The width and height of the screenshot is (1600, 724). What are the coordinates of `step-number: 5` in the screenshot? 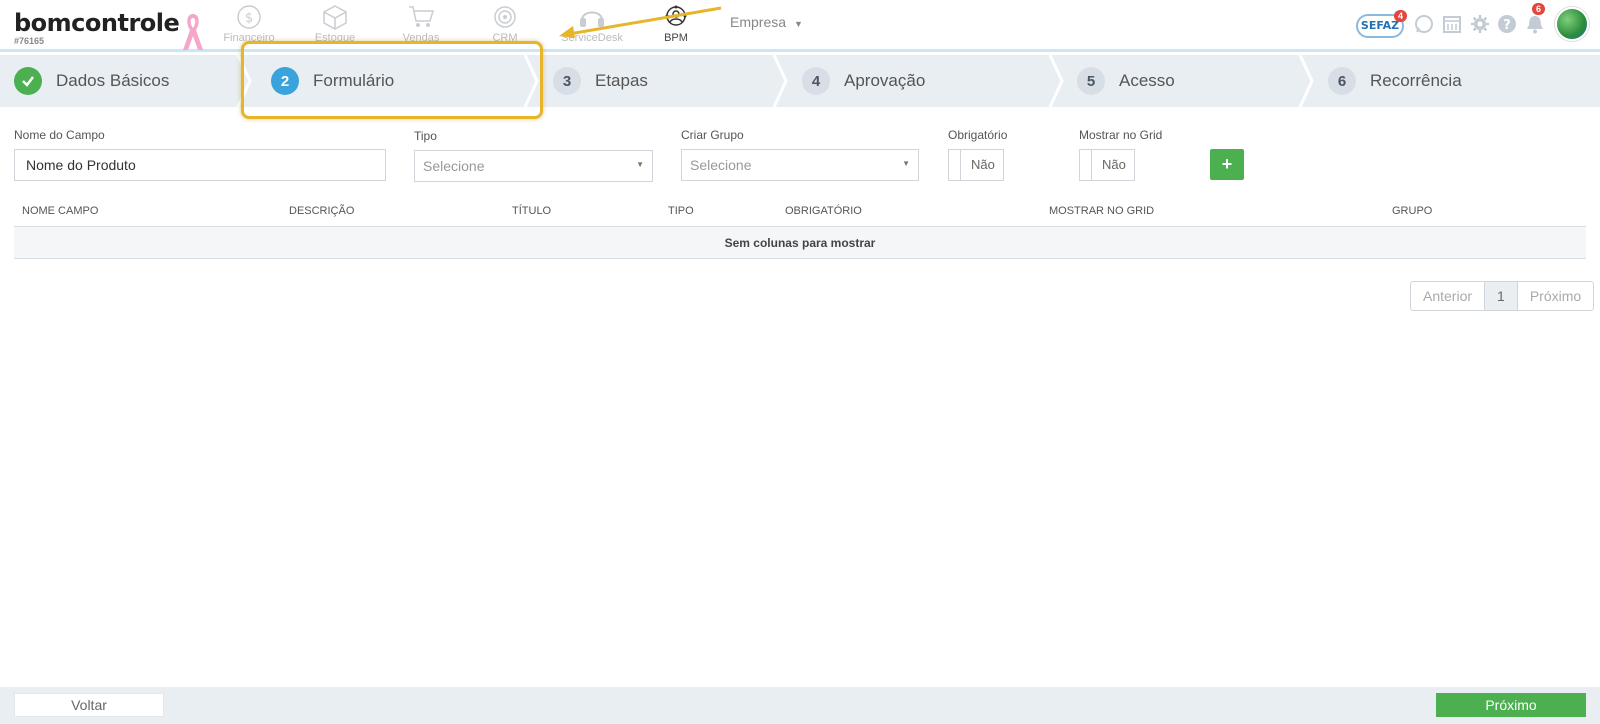 It's located at (1091, 81).